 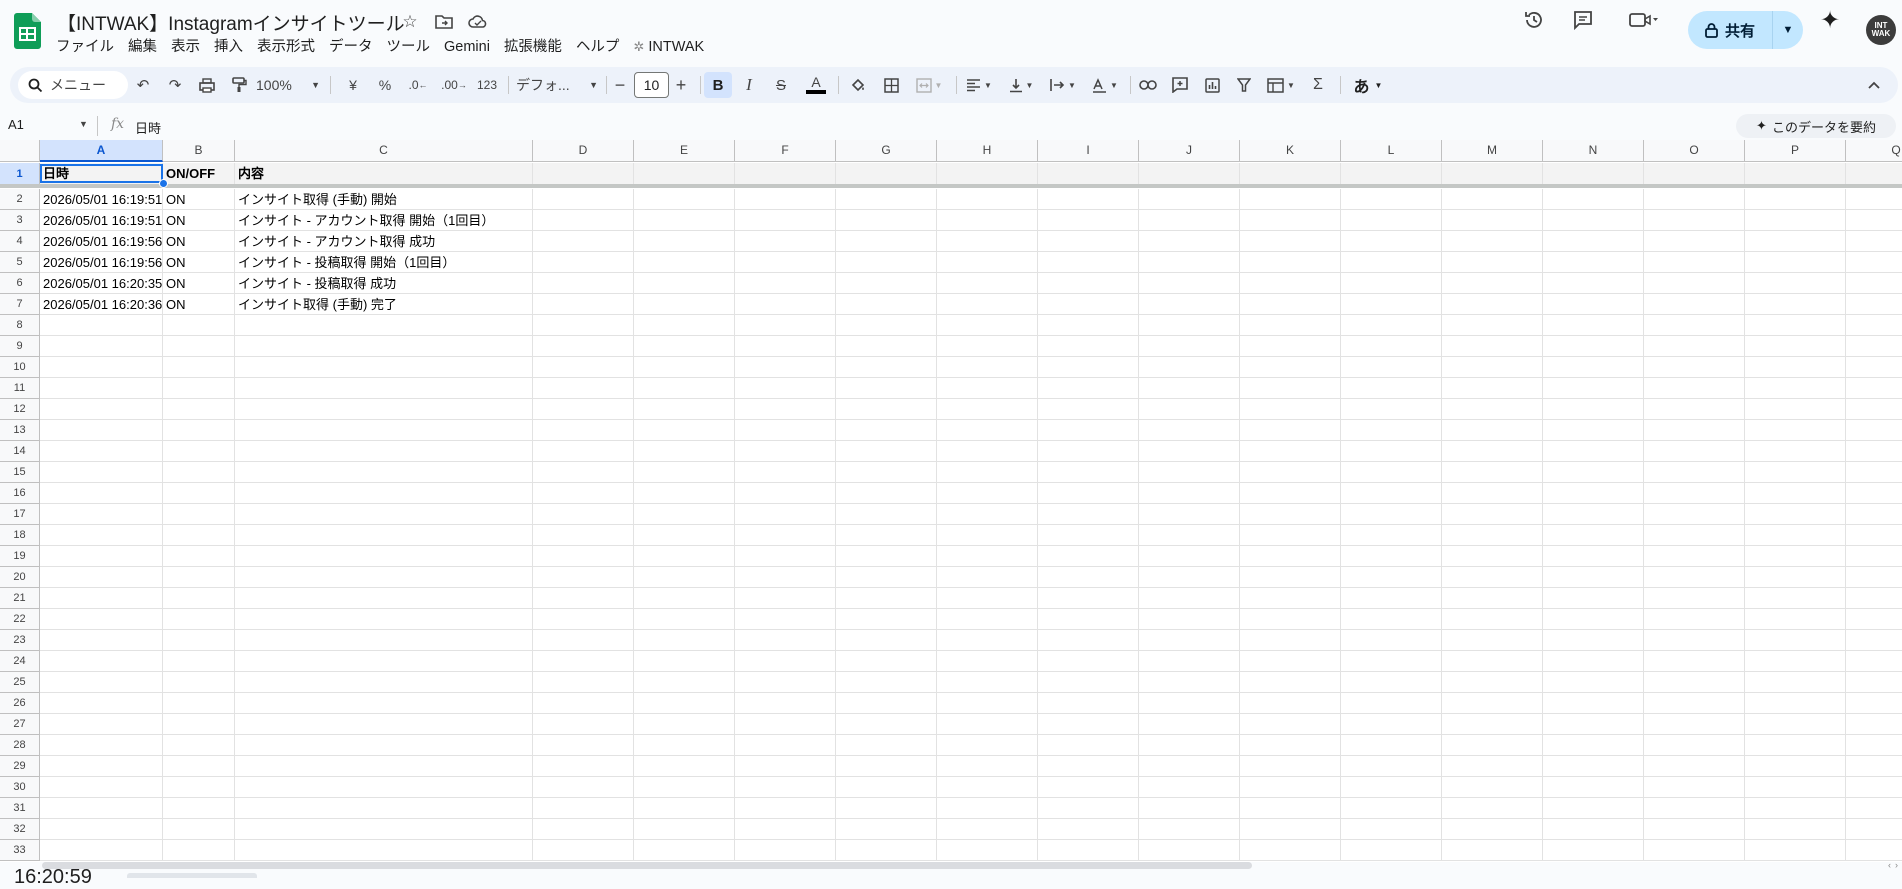 What do you see at coordinates (1492, 703) in the screenshot?
I see `cell-m26` at bounding box center [1492, 703].